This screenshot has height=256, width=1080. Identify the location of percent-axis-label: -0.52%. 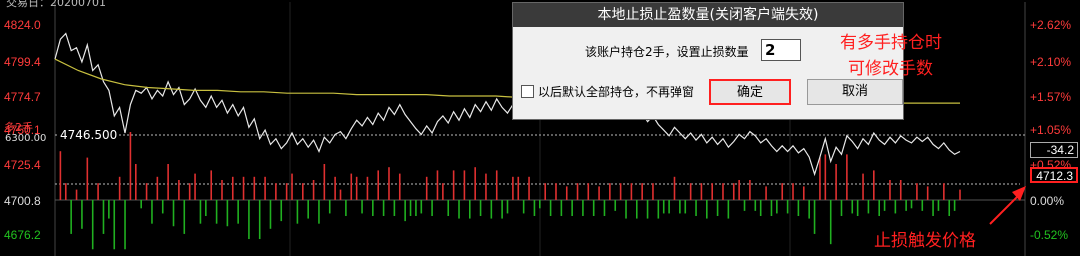
(1049, 235).